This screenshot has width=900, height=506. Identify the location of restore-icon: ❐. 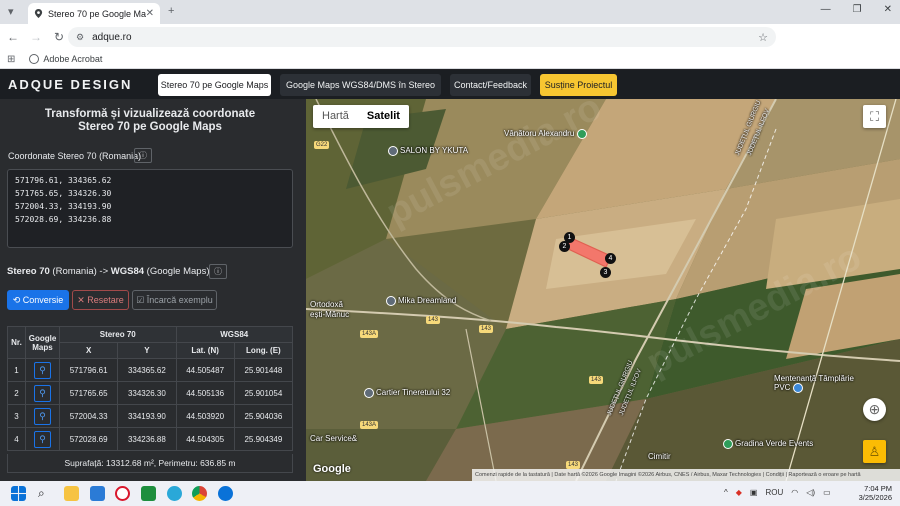
(857, 9).